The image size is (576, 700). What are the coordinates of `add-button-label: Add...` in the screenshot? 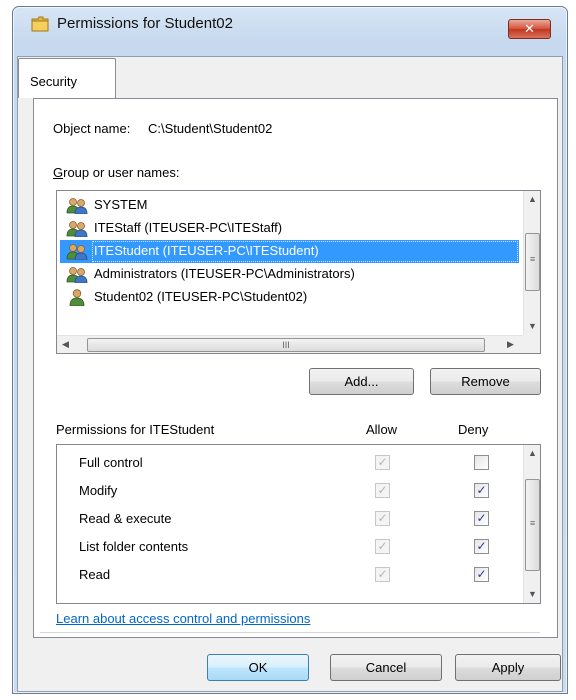 It's located at (361, 381).